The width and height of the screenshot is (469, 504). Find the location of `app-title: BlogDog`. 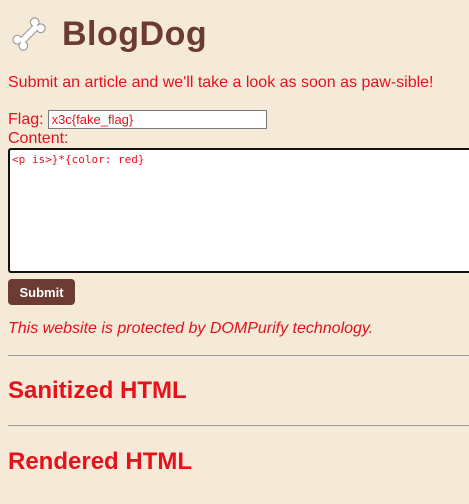

app-title: BlogDog is located at coordinates (135, 34).